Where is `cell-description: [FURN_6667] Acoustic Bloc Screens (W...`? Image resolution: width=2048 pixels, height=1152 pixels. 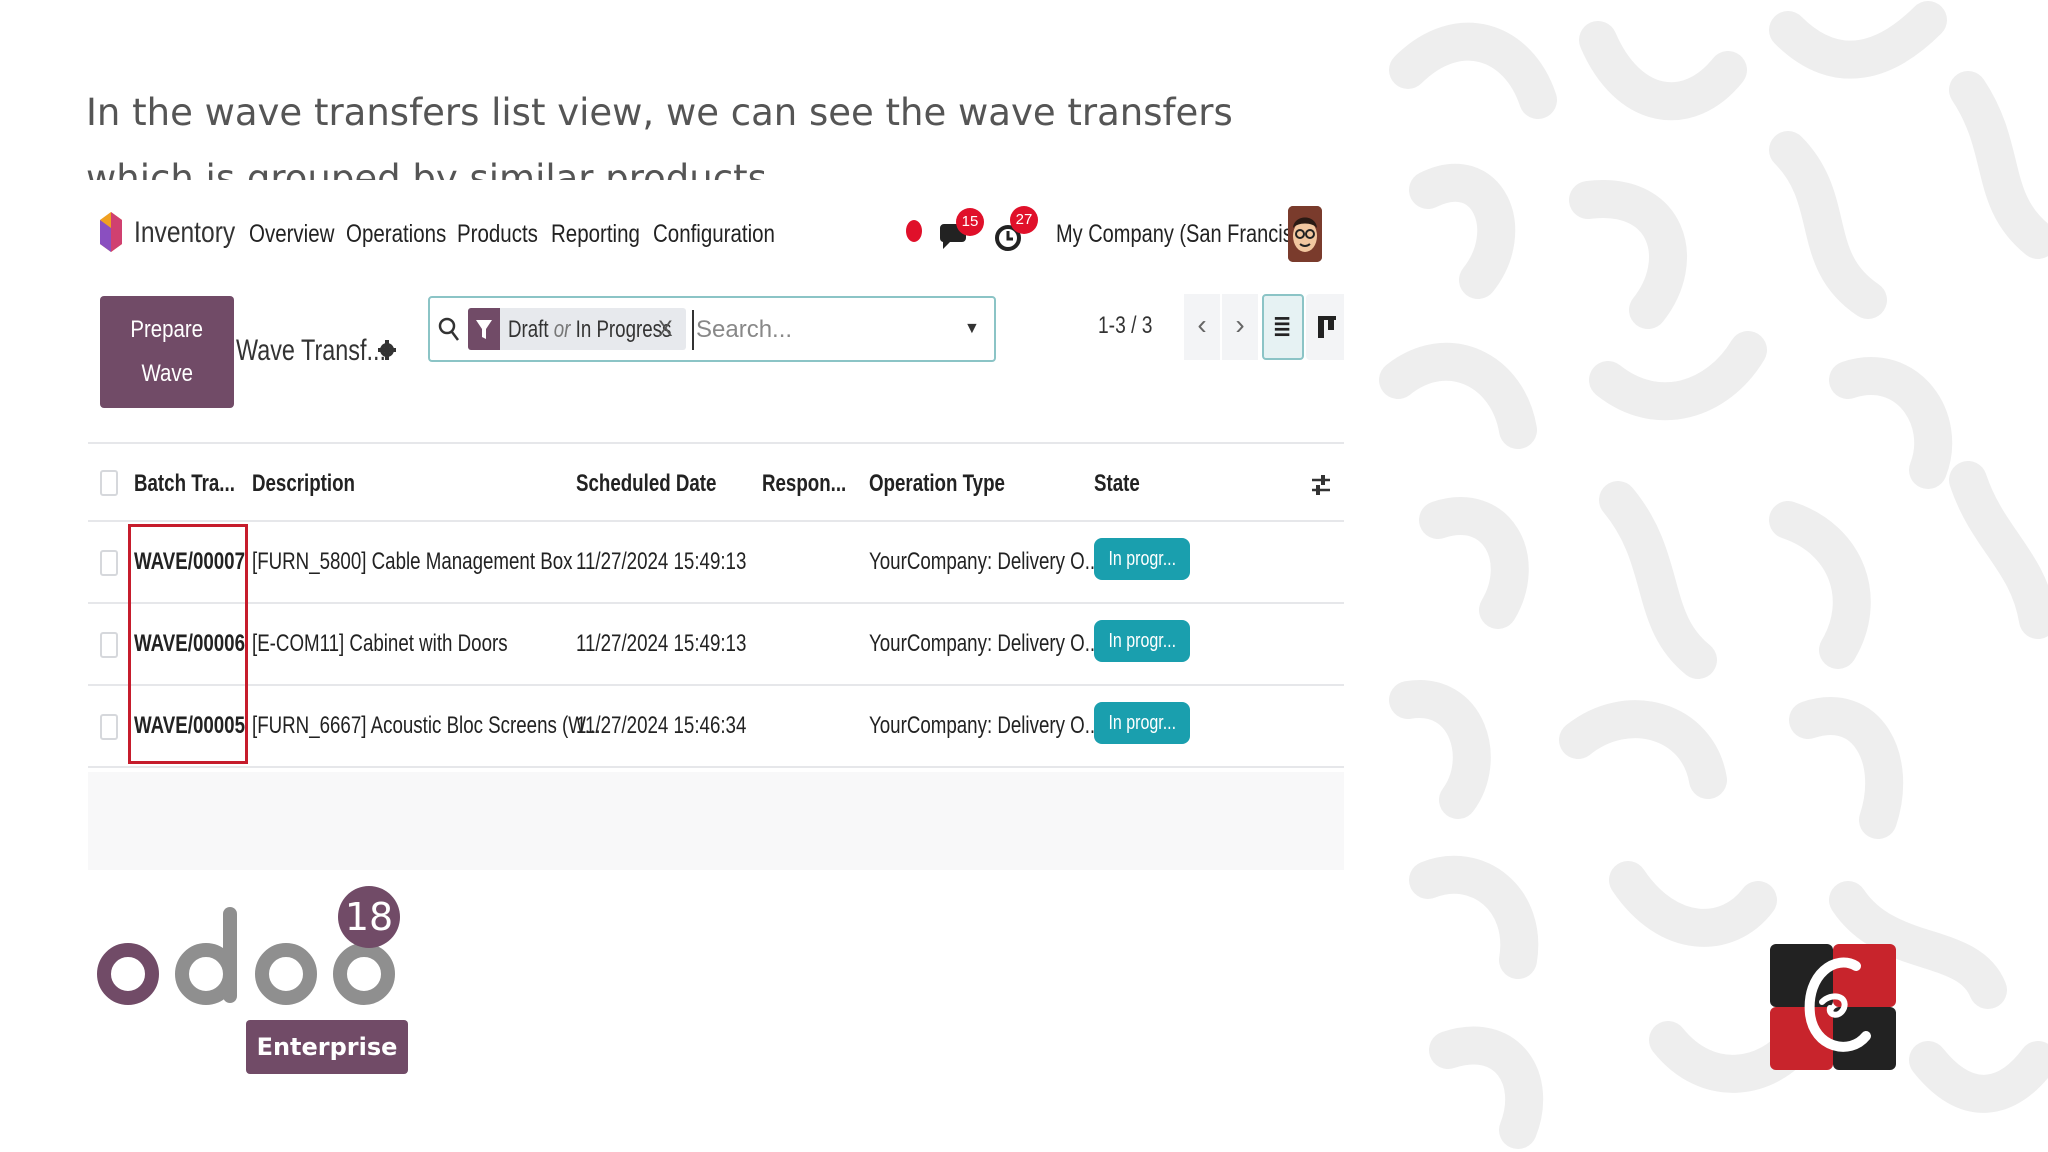
cell-description: [FURN_6667] Acoustic Bloc Screens (W... is located at coordinates (426, 725).